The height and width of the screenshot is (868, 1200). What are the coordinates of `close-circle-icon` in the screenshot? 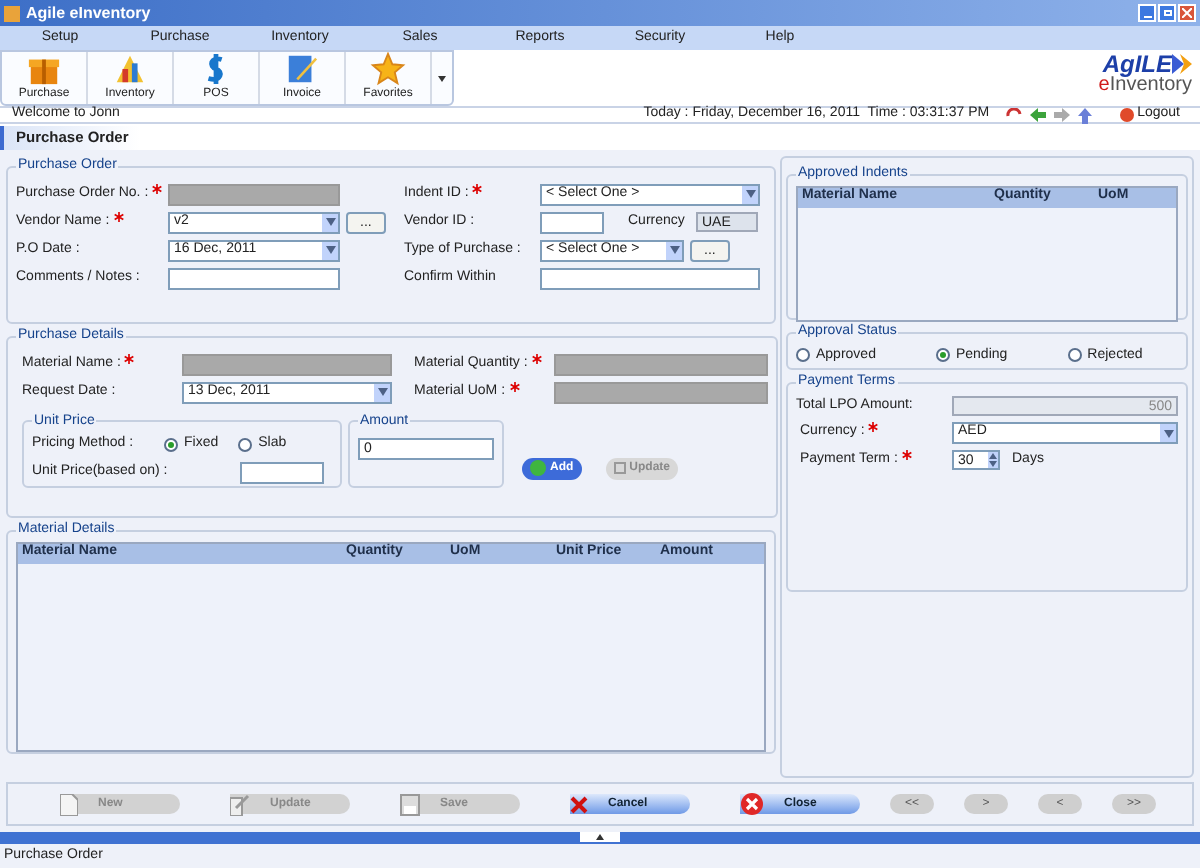 It's located at (752, 804).